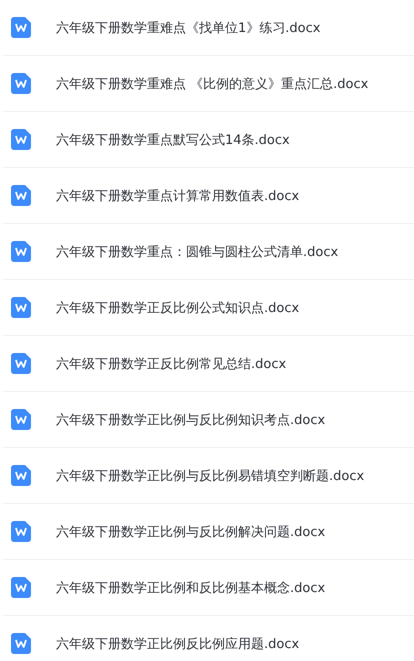 The width and height of the screenshot is (414, 661). Describe the element at coordinates (178, 643) in the screenshot. I see `file-name: 六年级下册数学正比例反比例应用题.docx` at that location.